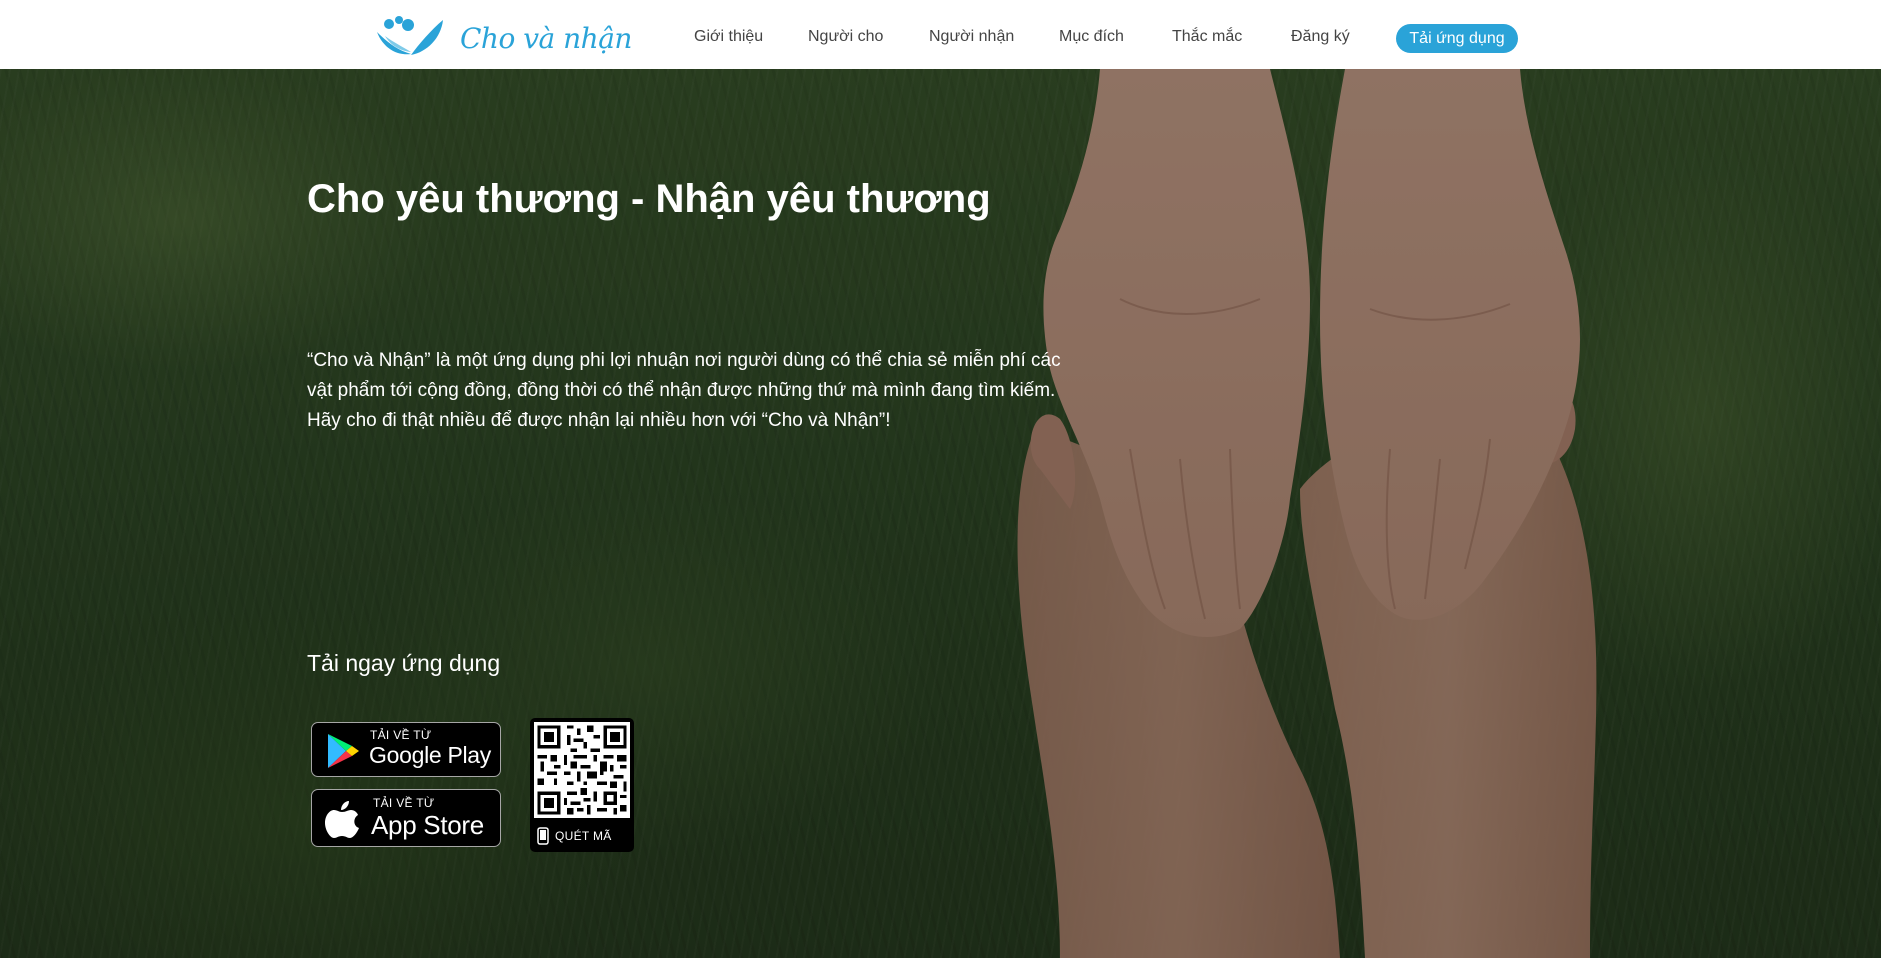 Image resolution: width=1881 pixels, height=958 pixels. What do you see at coordinates (404, 663) in the screenshot?
I see `download-section-title: Tải ngay ứng dụng` at bounding box center [404, 663].